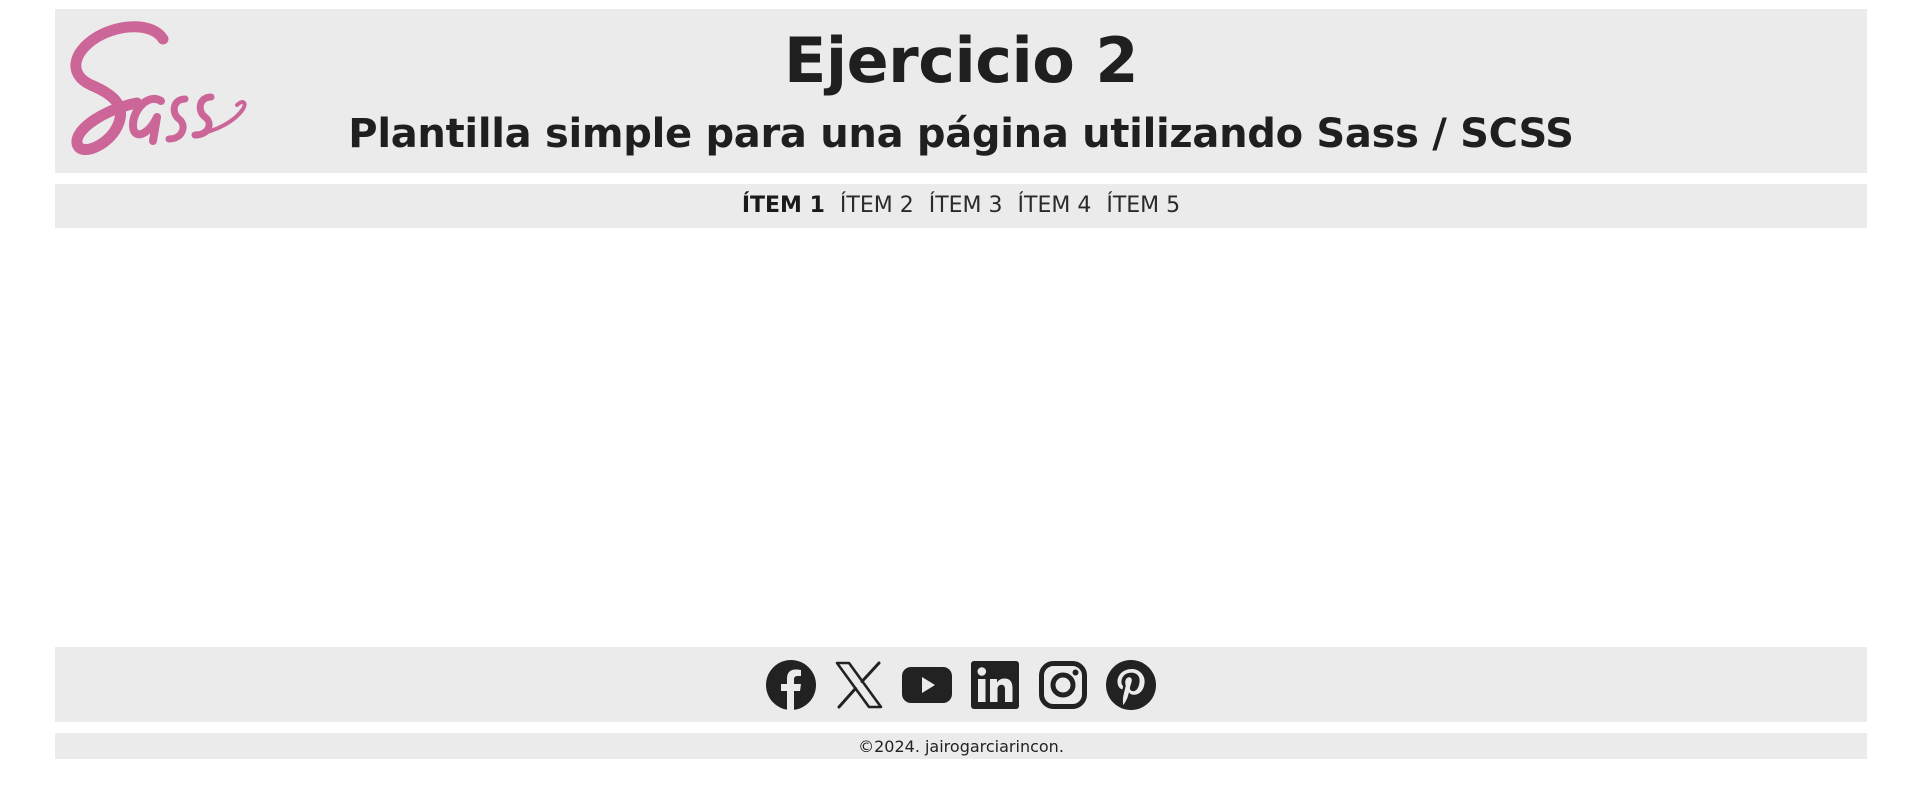 The height and width of the screenshot is (796, 1920). What do you see at coordinates (995, 685) in the screenshot?
I see `linkedin-icon` at bounding box center [995, 685].